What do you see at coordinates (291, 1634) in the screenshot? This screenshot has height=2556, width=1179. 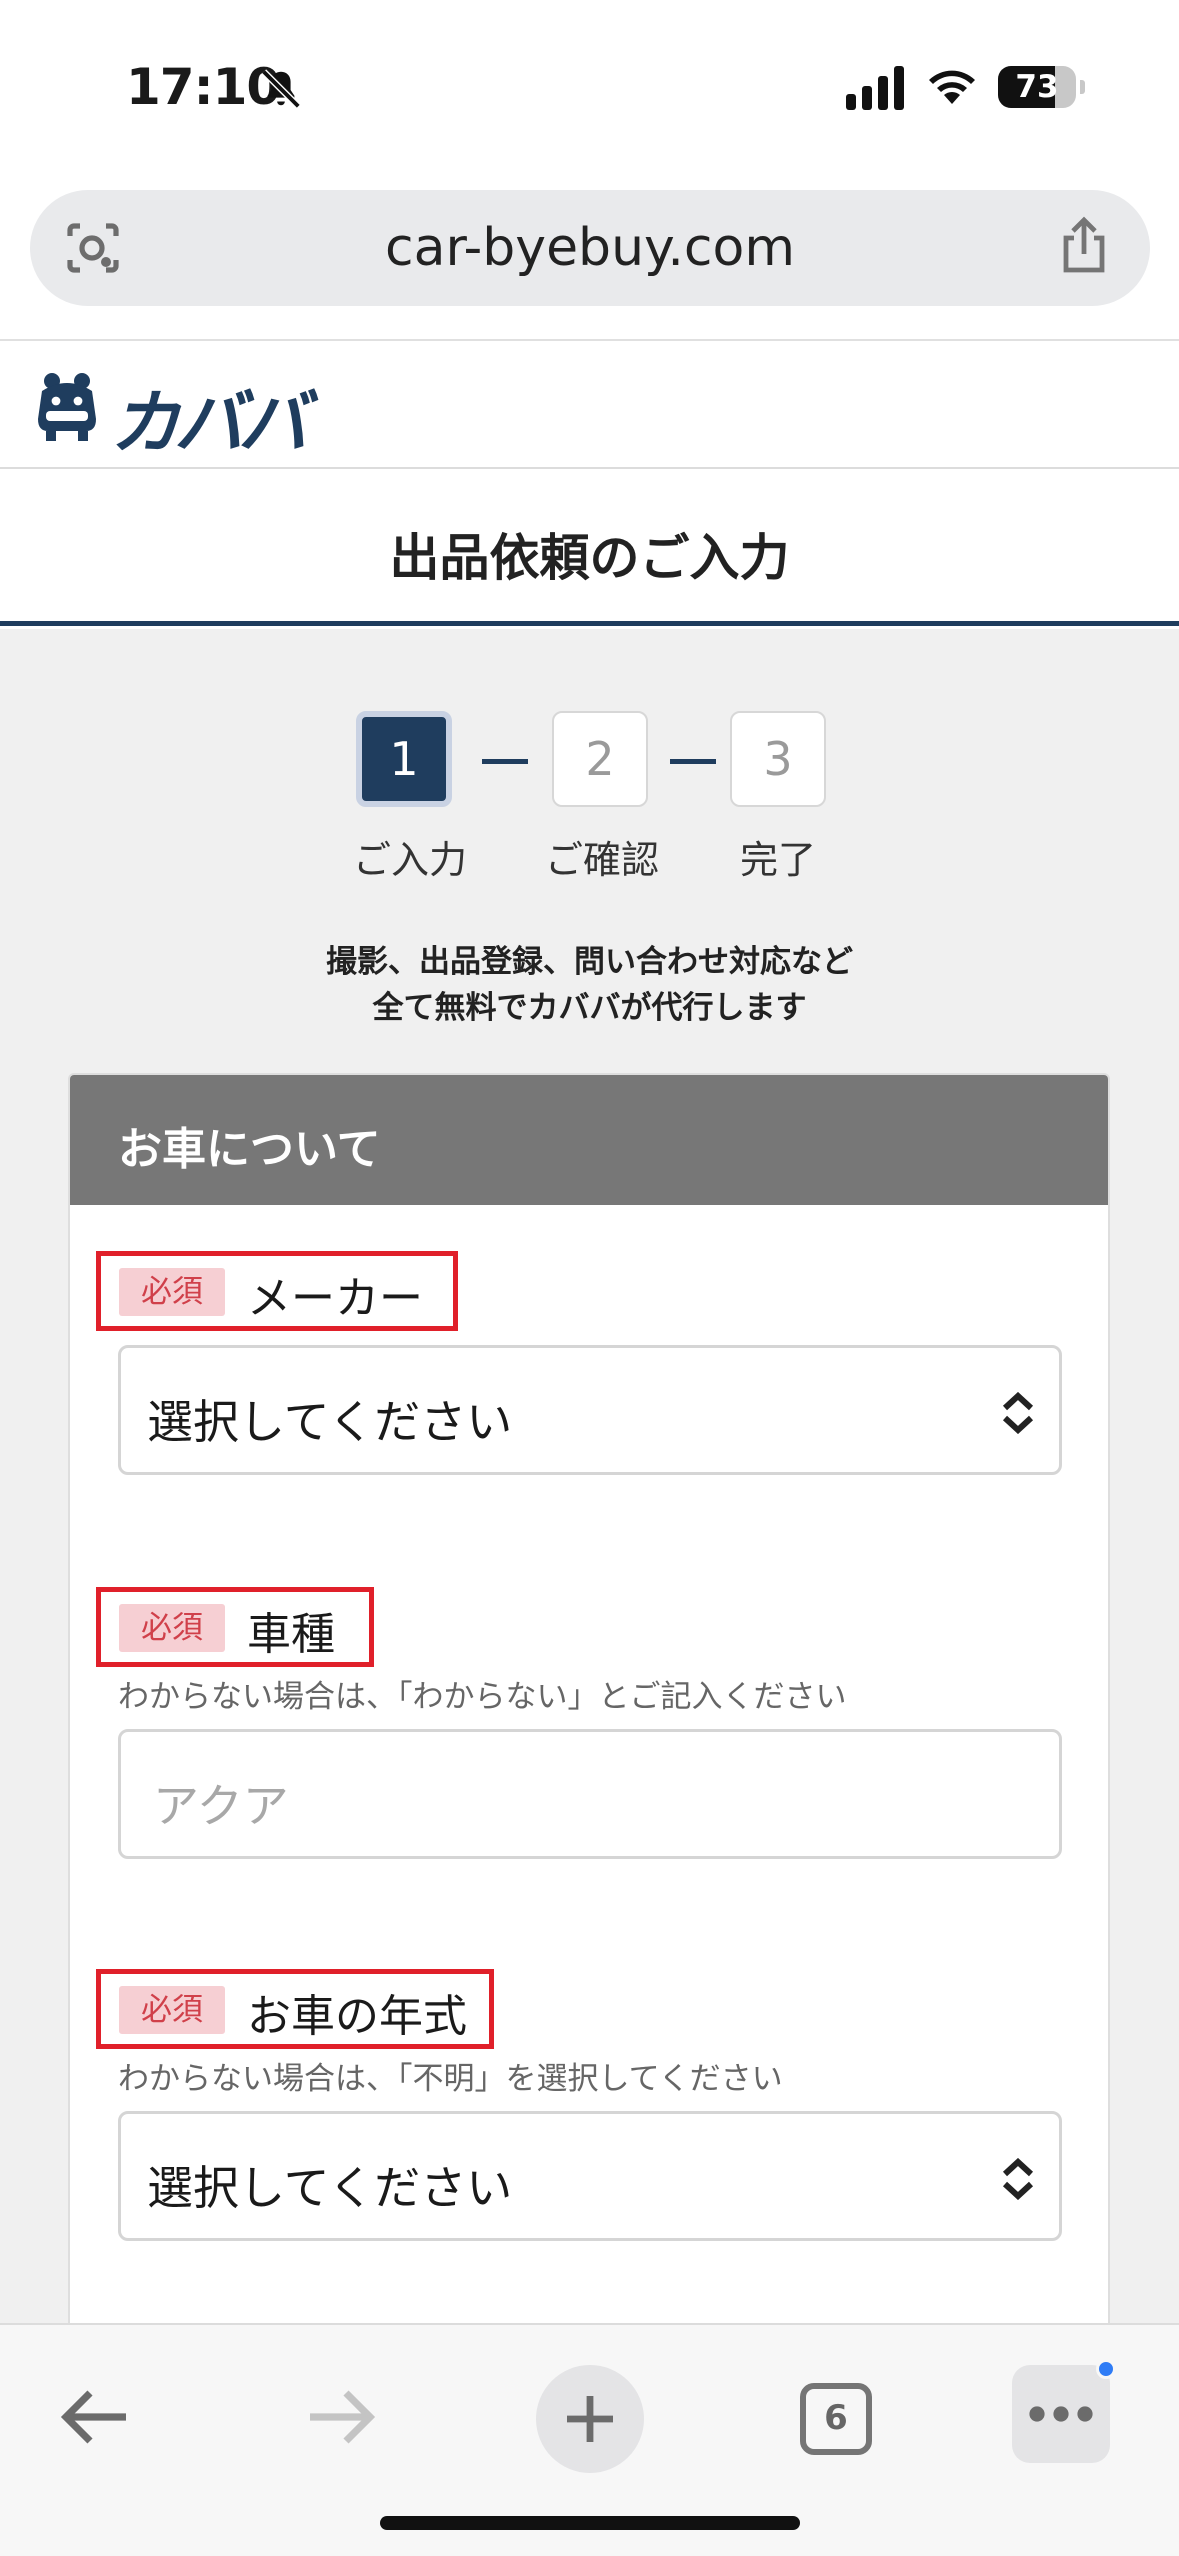 I see `model-label: 車種` at bounding box center [291, 1634].